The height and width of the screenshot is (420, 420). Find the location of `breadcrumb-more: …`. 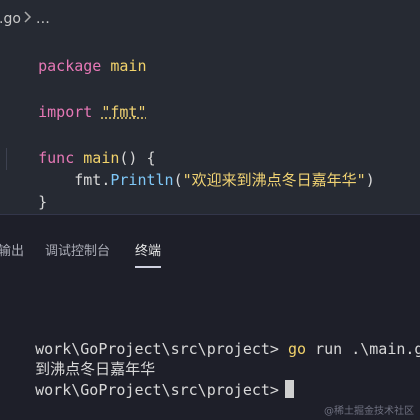

breadcrumb-more: … is located at coordinates (43, 19).